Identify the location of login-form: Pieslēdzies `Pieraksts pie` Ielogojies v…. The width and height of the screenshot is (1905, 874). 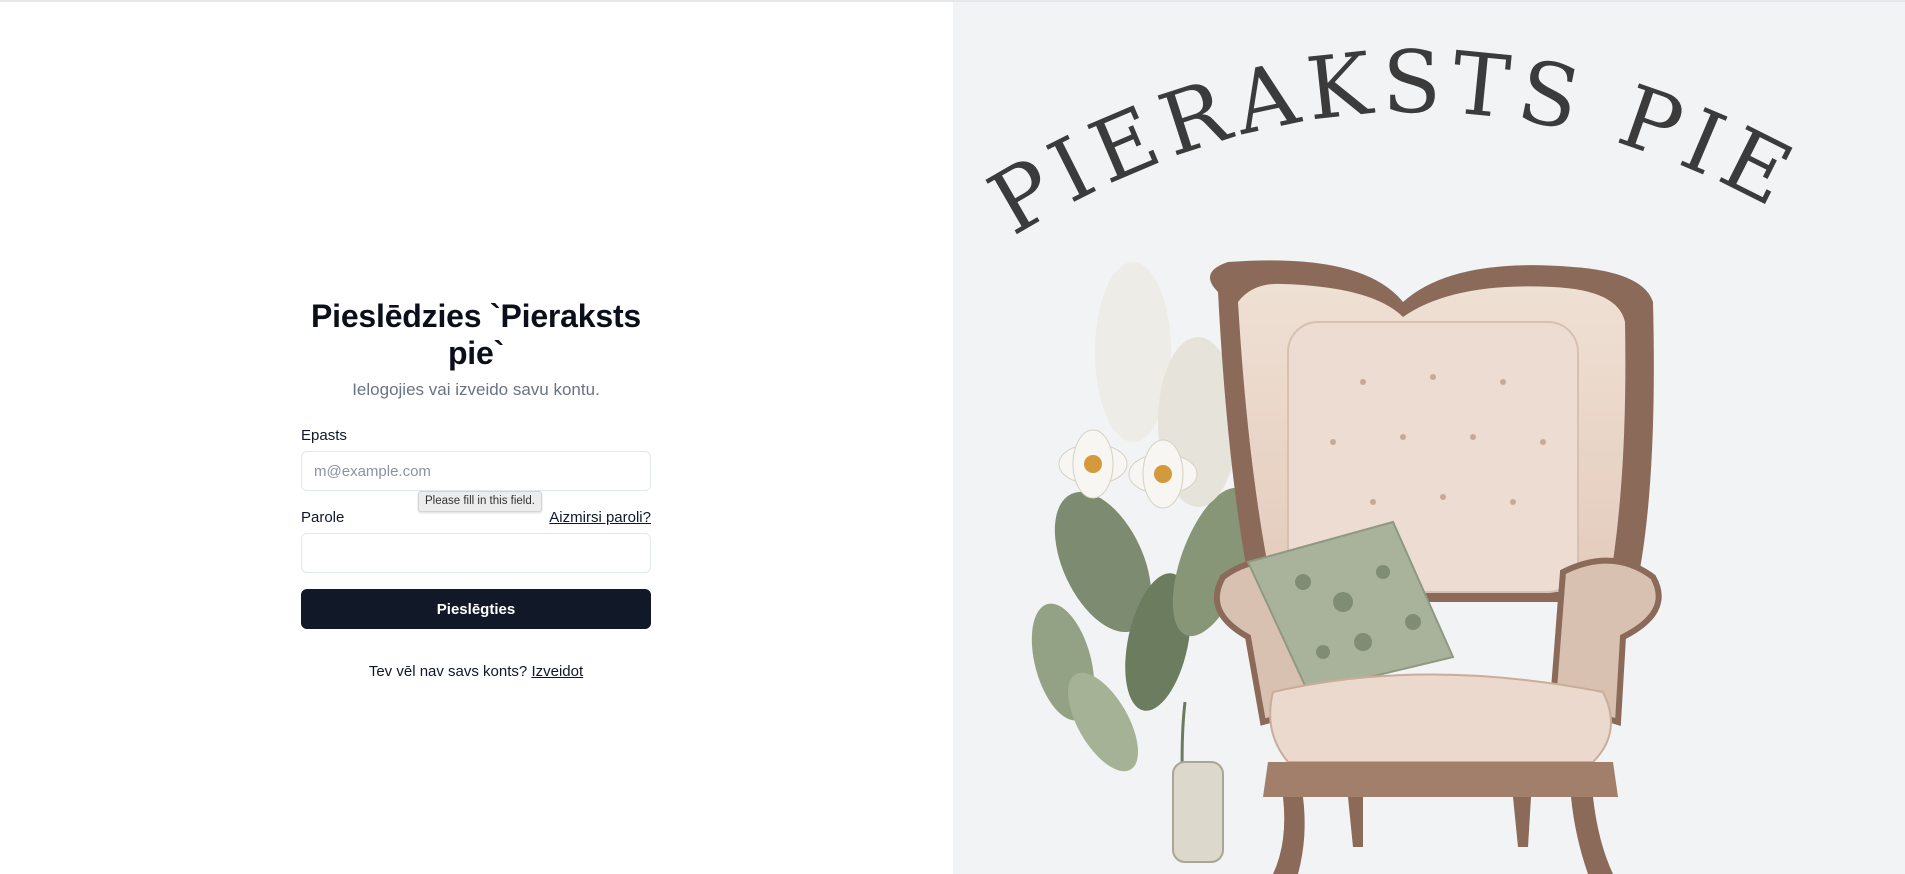
(476, 489).